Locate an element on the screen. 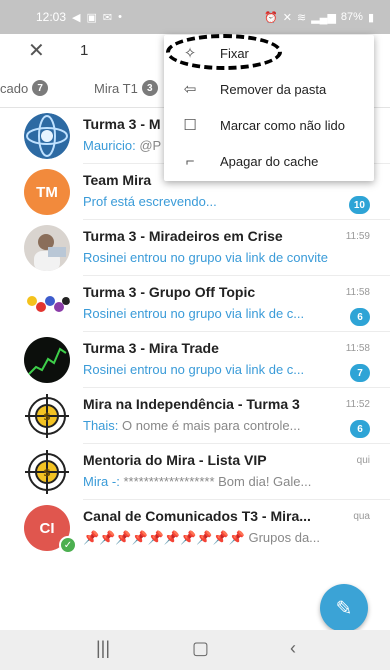 This screenshot has width=390, height=670. chat-name: Team Mira is located at coordinates (117, 180).